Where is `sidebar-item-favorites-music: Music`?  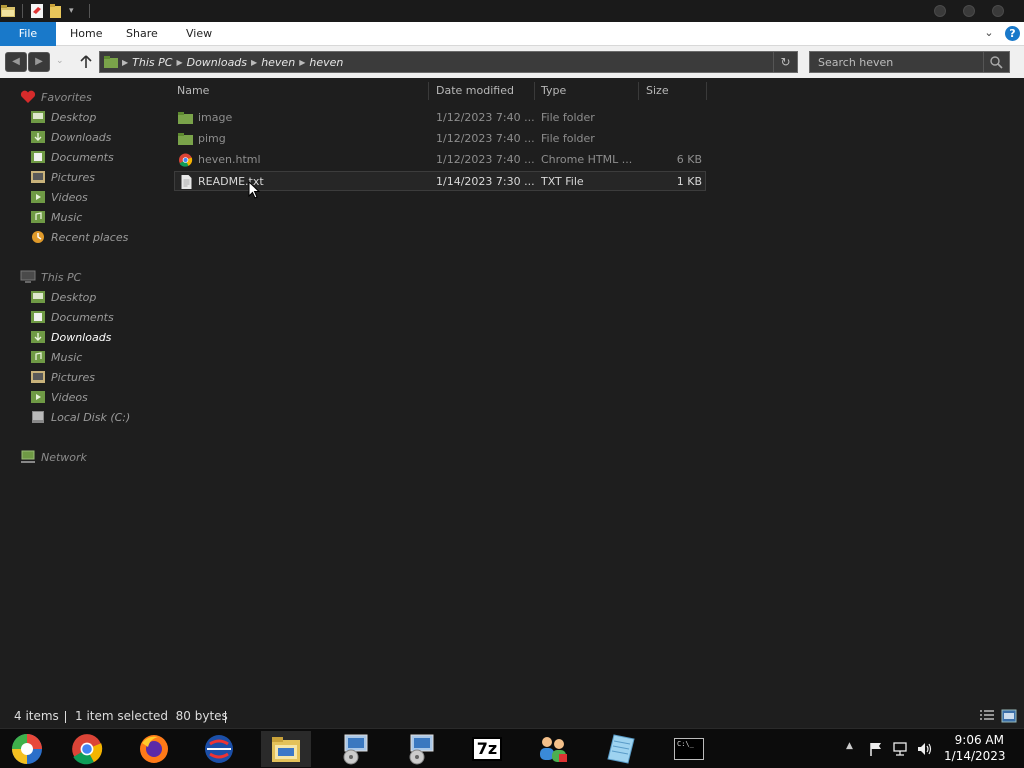 sidebar-item-favorites-music: Music is located at coordinates (100, 217).